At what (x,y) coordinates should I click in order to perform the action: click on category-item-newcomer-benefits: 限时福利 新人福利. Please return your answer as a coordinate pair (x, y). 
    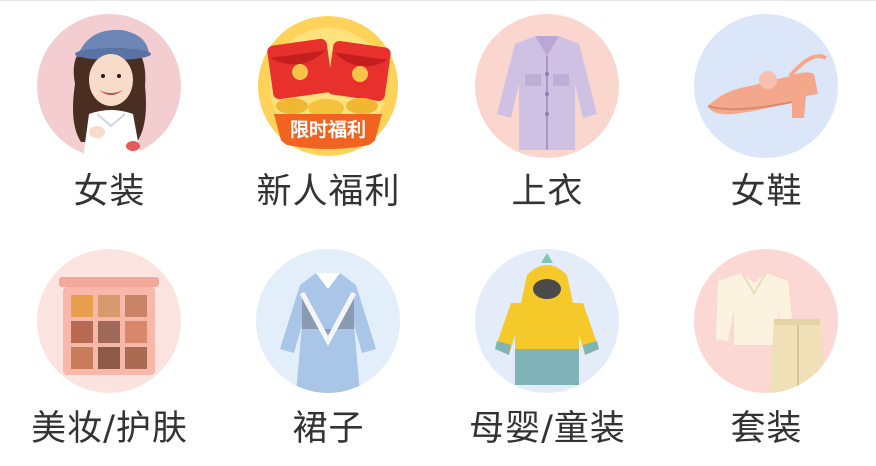
    Looking at the image, I should click on (328, 116).